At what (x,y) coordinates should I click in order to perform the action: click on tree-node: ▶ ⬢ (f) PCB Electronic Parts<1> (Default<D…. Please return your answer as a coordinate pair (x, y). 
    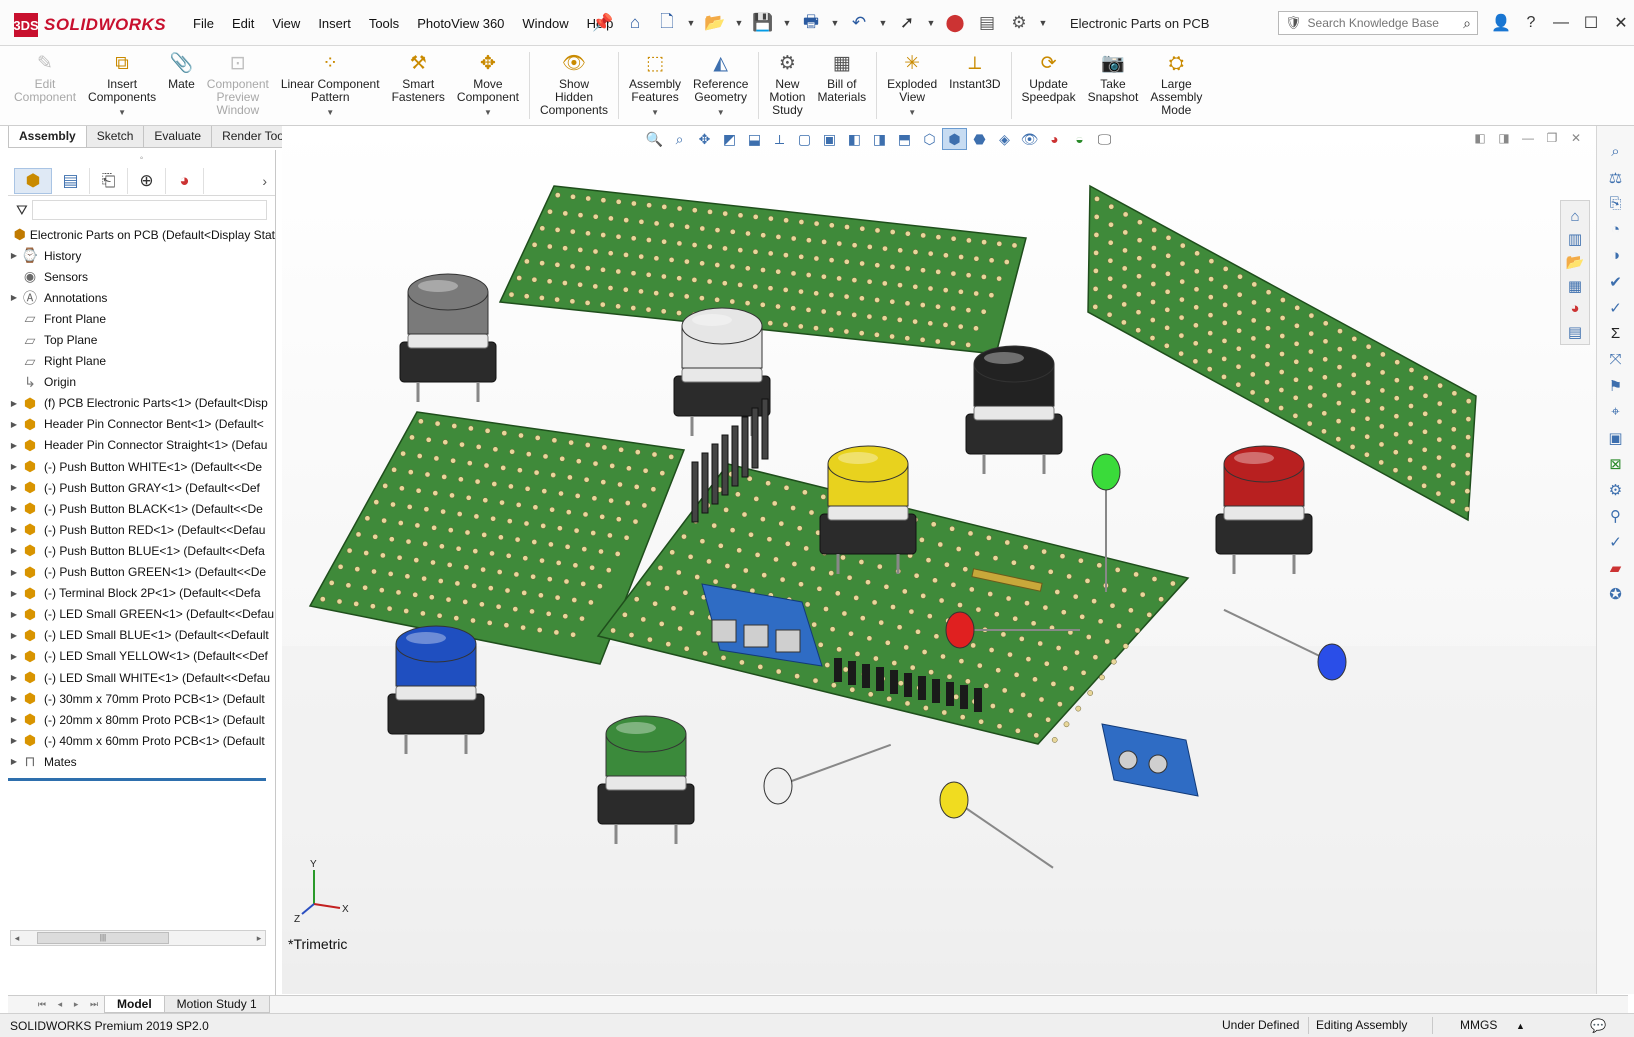
    Looking at the image, I should click on (141, 403).